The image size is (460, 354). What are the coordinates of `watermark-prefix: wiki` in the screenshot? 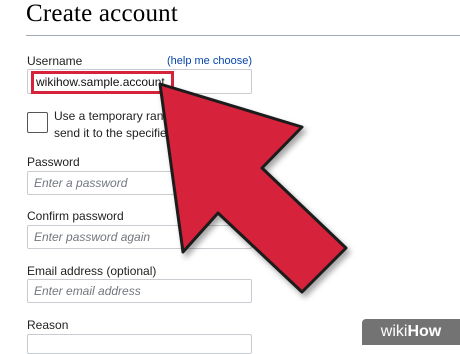 It's located at (394, 331).